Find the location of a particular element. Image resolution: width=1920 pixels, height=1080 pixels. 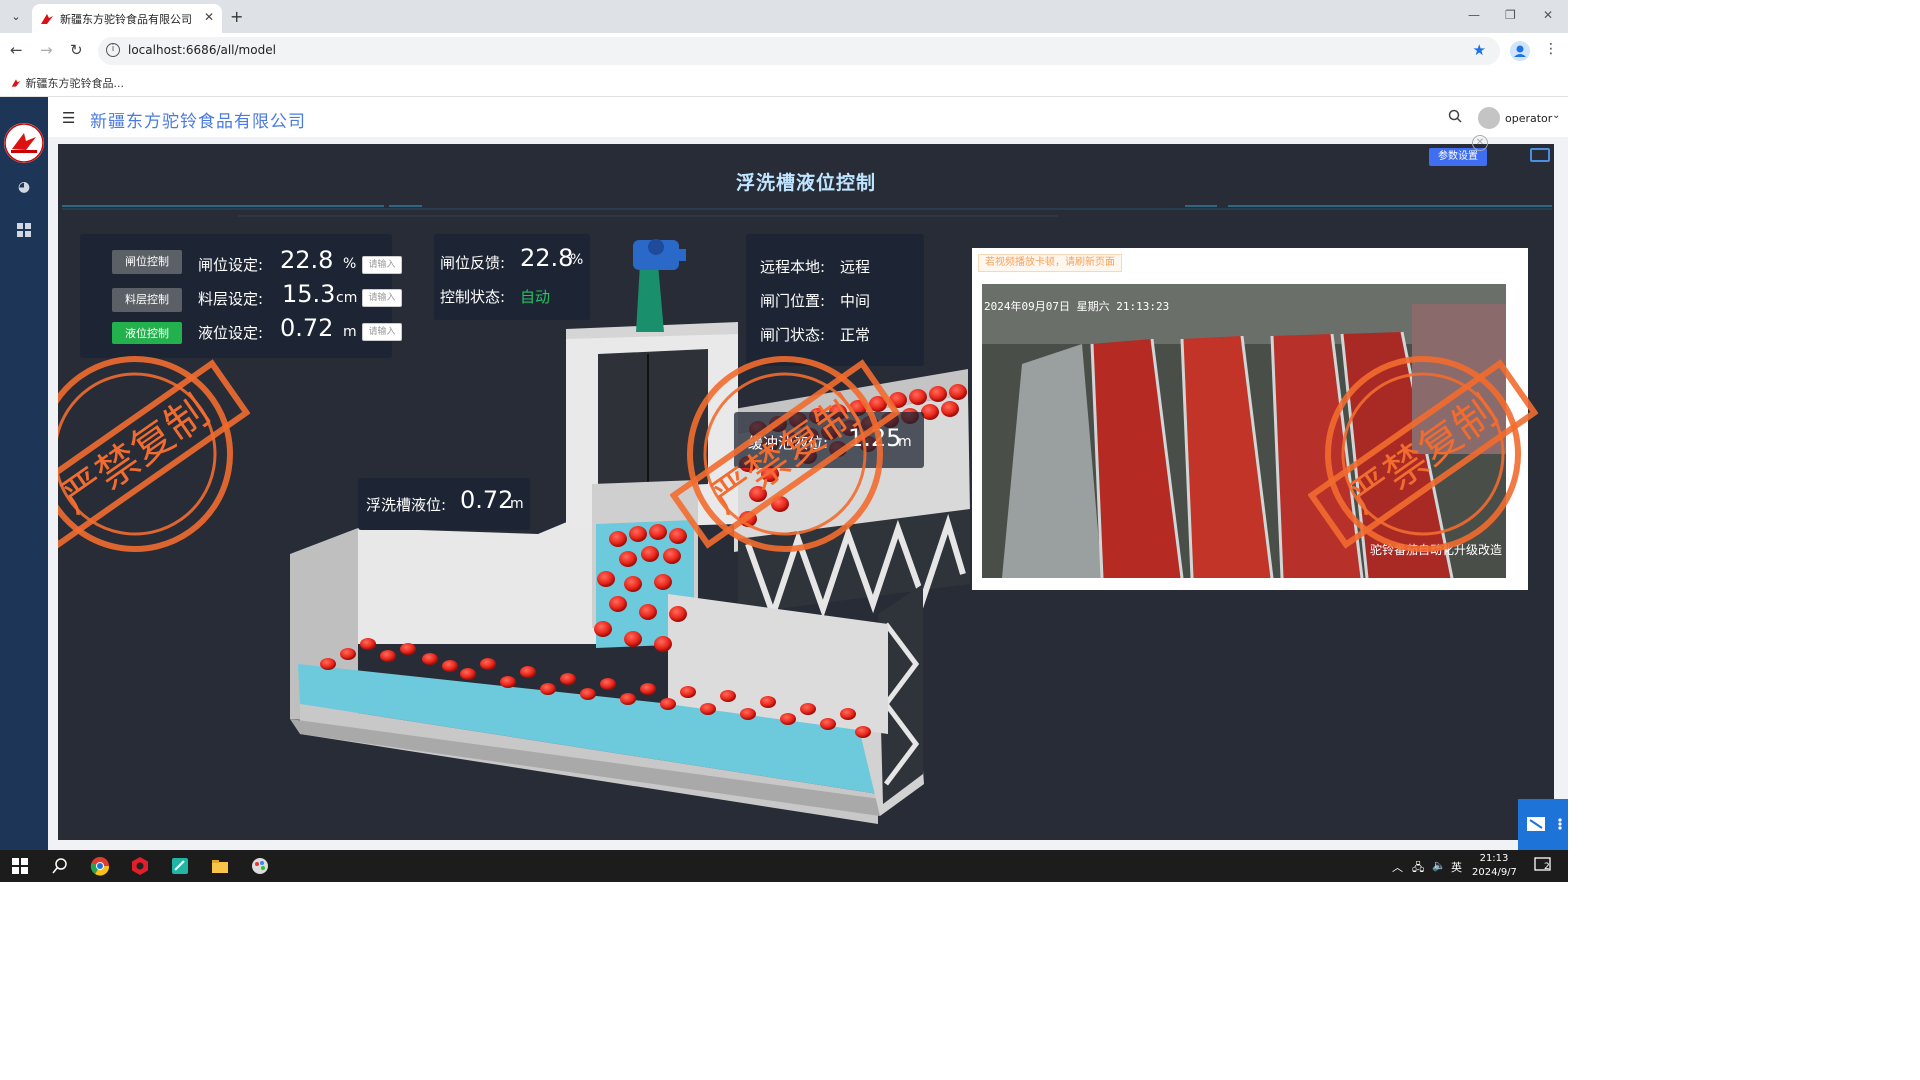

site-favicon-icon is located at coordinates (47, 19).